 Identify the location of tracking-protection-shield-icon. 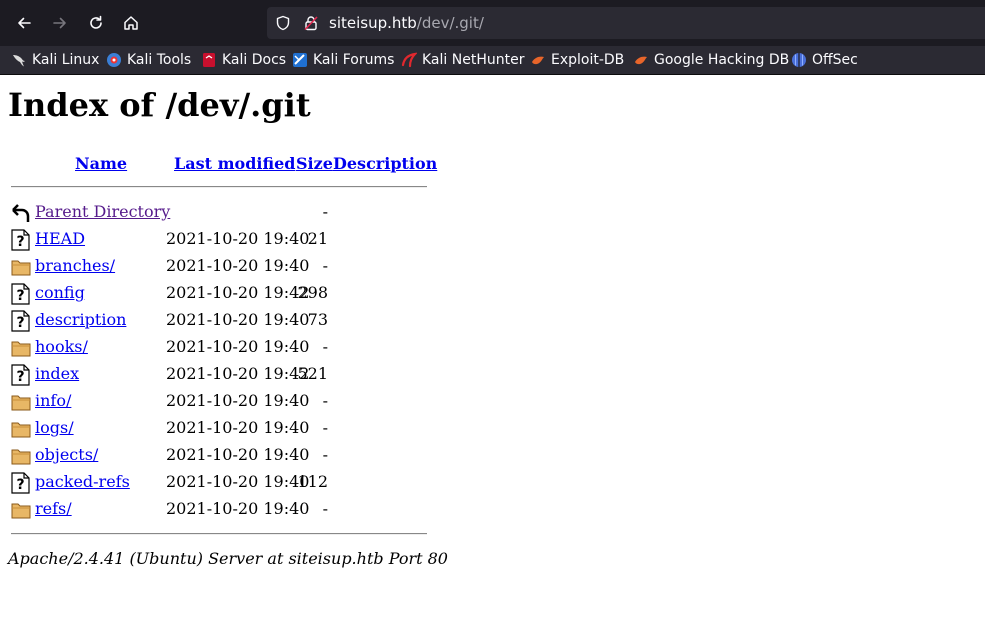
(283, 23).